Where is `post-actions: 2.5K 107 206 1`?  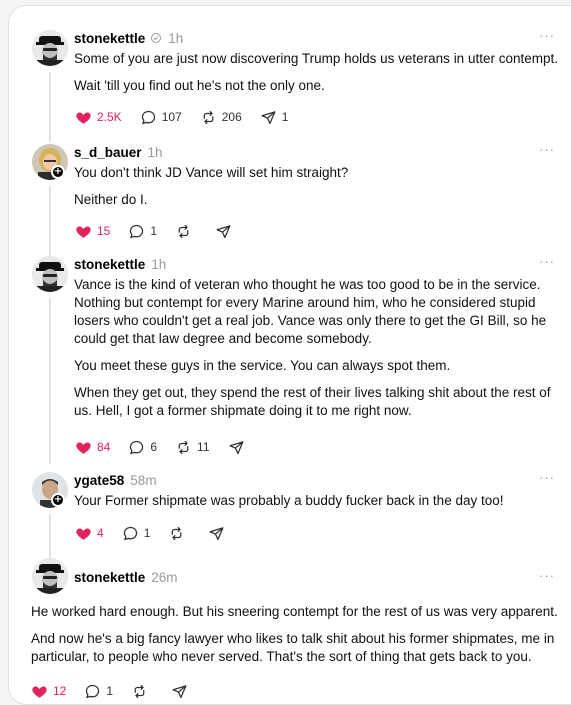 post-actions: 2.5K 107 206 1 is located at coordinates (190, 117).